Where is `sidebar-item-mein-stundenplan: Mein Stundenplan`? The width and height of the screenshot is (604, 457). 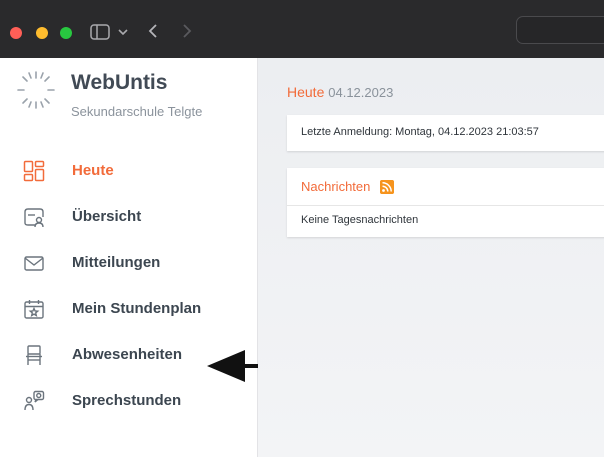 sidebar-item-mein-stundenplan: Mein Stundenplan is located at coordinates (128, 309).